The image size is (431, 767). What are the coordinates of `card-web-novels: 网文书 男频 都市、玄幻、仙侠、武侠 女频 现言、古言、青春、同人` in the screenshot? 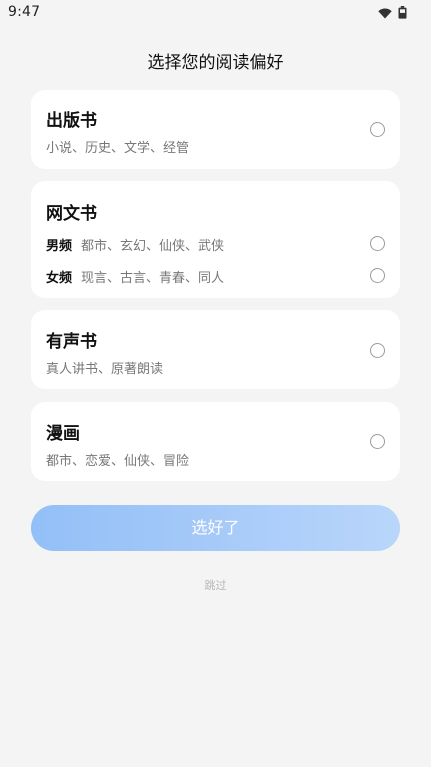 It's located at (215, 239).